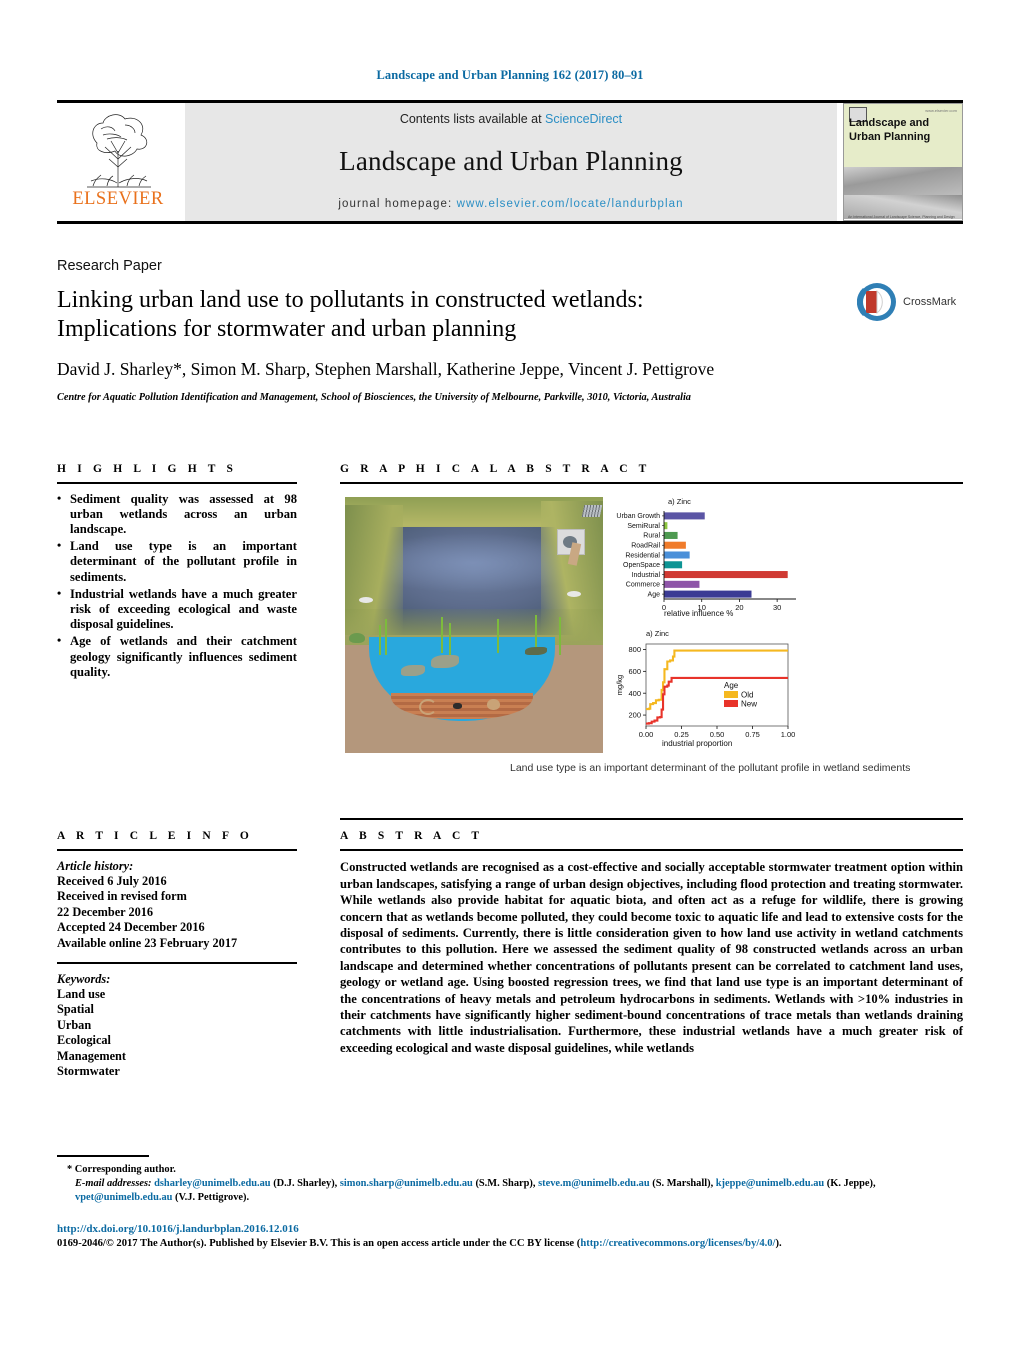 This screenshot has width=1020, height=1351. What do you see at coordinates (304, 1183) in the screenshot?
I see `email-owner: (D.J. Sharley)` at bounding box center [304, 1183].